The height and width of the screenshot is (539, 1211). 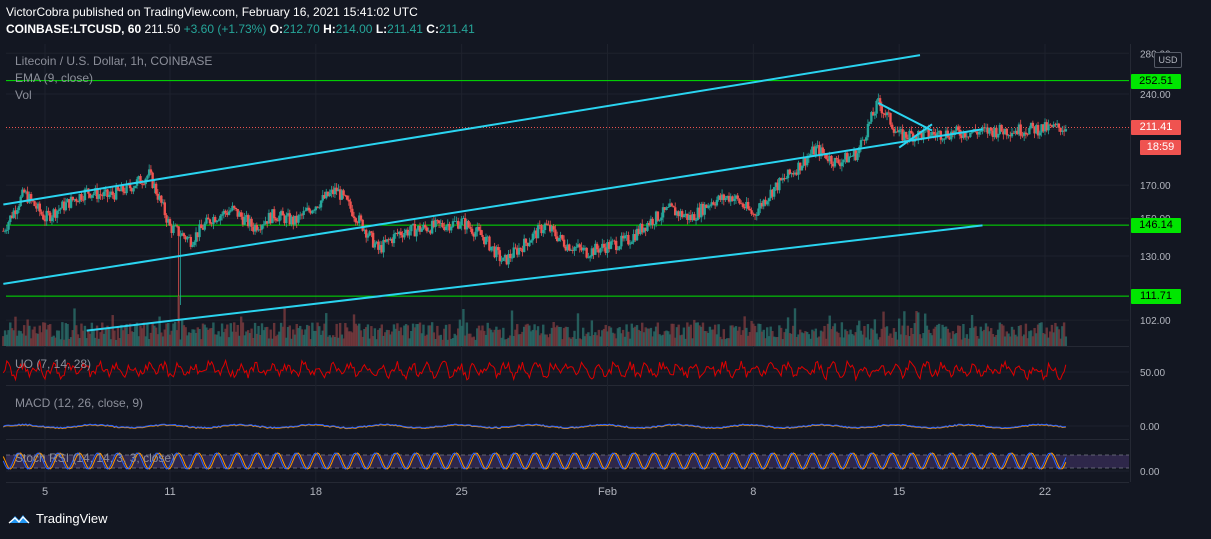 What do you see at coordinates (79, 403) in the screenshot?
I see `legend-macd: MACD (12, 26, close, 9)` at bounding box center [79, 403].